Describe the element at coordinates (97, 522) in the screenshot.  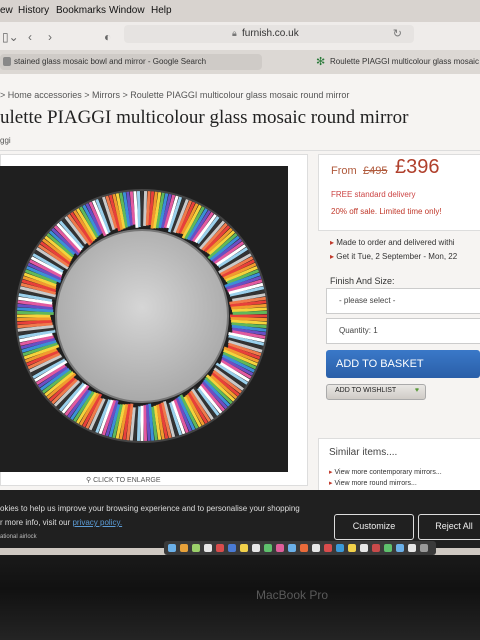
I see `privacy-policy-link: privacy policy.` at that location.